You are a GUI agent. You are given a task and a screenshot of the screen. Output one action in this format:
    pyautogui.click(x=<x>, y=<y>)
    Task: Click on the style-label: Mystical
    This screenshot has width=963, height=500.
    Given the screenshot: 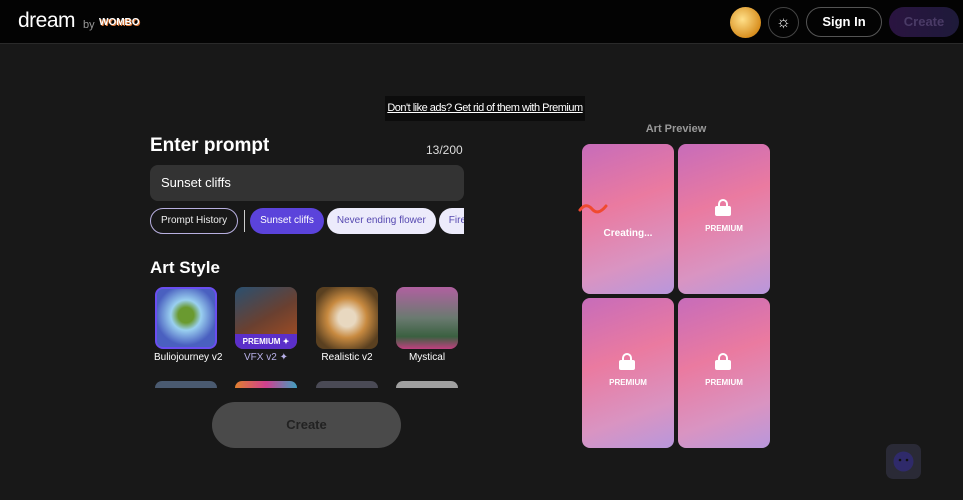 What is the action you would take?
    pyautogui.click(x=427, y=357)
    